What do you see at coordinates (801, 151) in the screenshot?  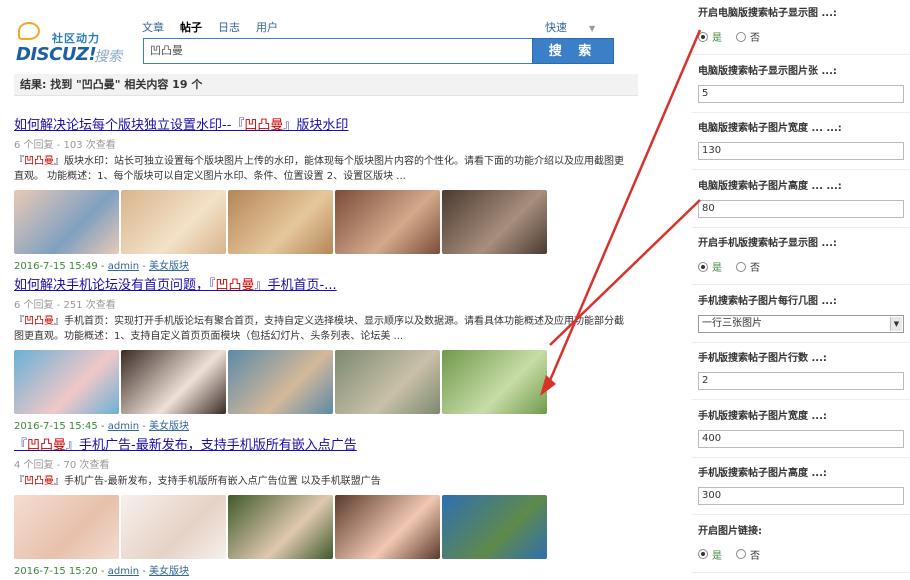 I see `setting-input: 130` at bounding box center [801, 151].